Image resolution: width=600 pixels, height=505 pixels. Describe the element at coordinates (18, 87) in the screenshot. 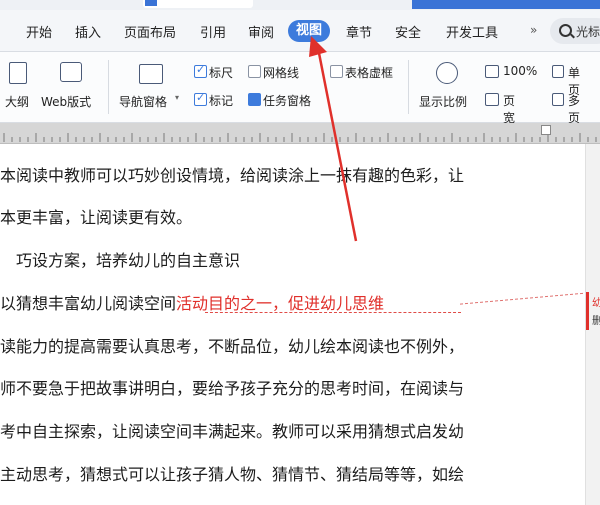

I see `outline-button: 大纲` at that location.